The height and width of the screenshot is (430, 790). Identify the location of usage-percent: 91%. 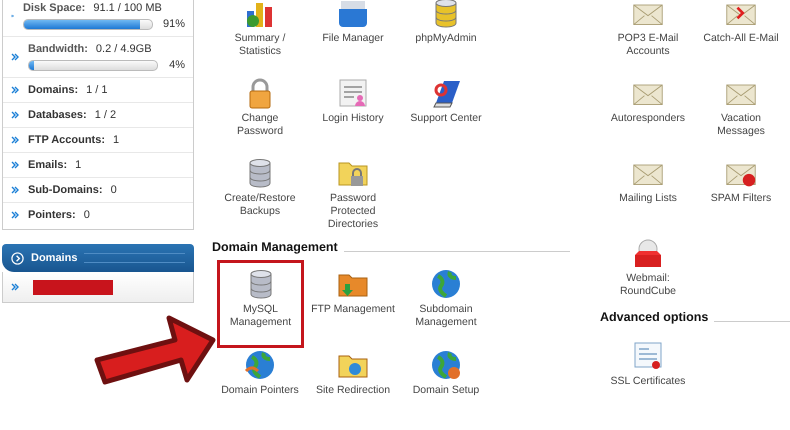
(173, 24).